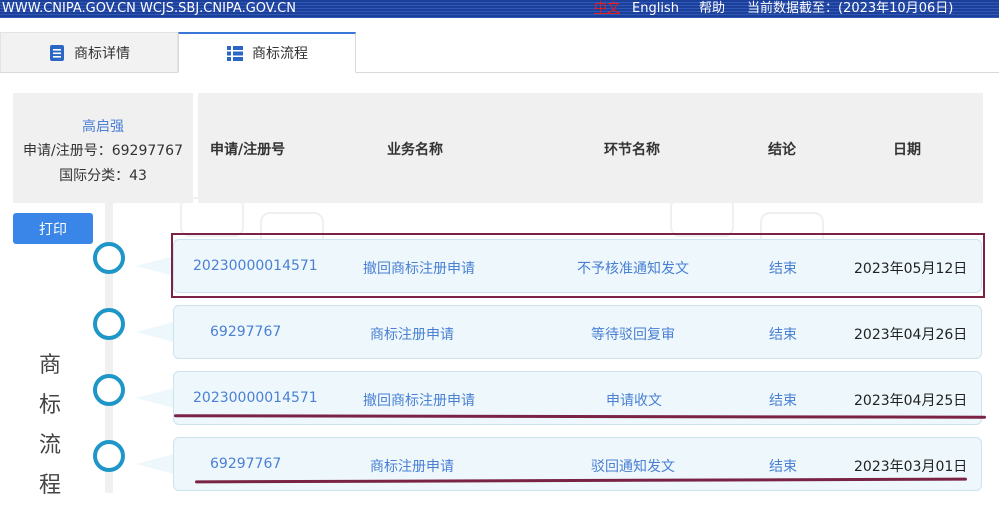  What do you see at coordinates (633, 466) in the screenshot?
I see `row-step: 驳回通知发文` at bounding box center [633, 466].